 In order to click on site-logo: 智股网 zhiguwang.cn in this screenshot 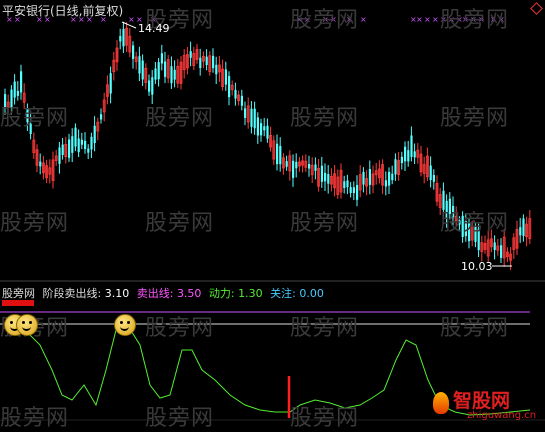, I will do `click(485, 405)`.